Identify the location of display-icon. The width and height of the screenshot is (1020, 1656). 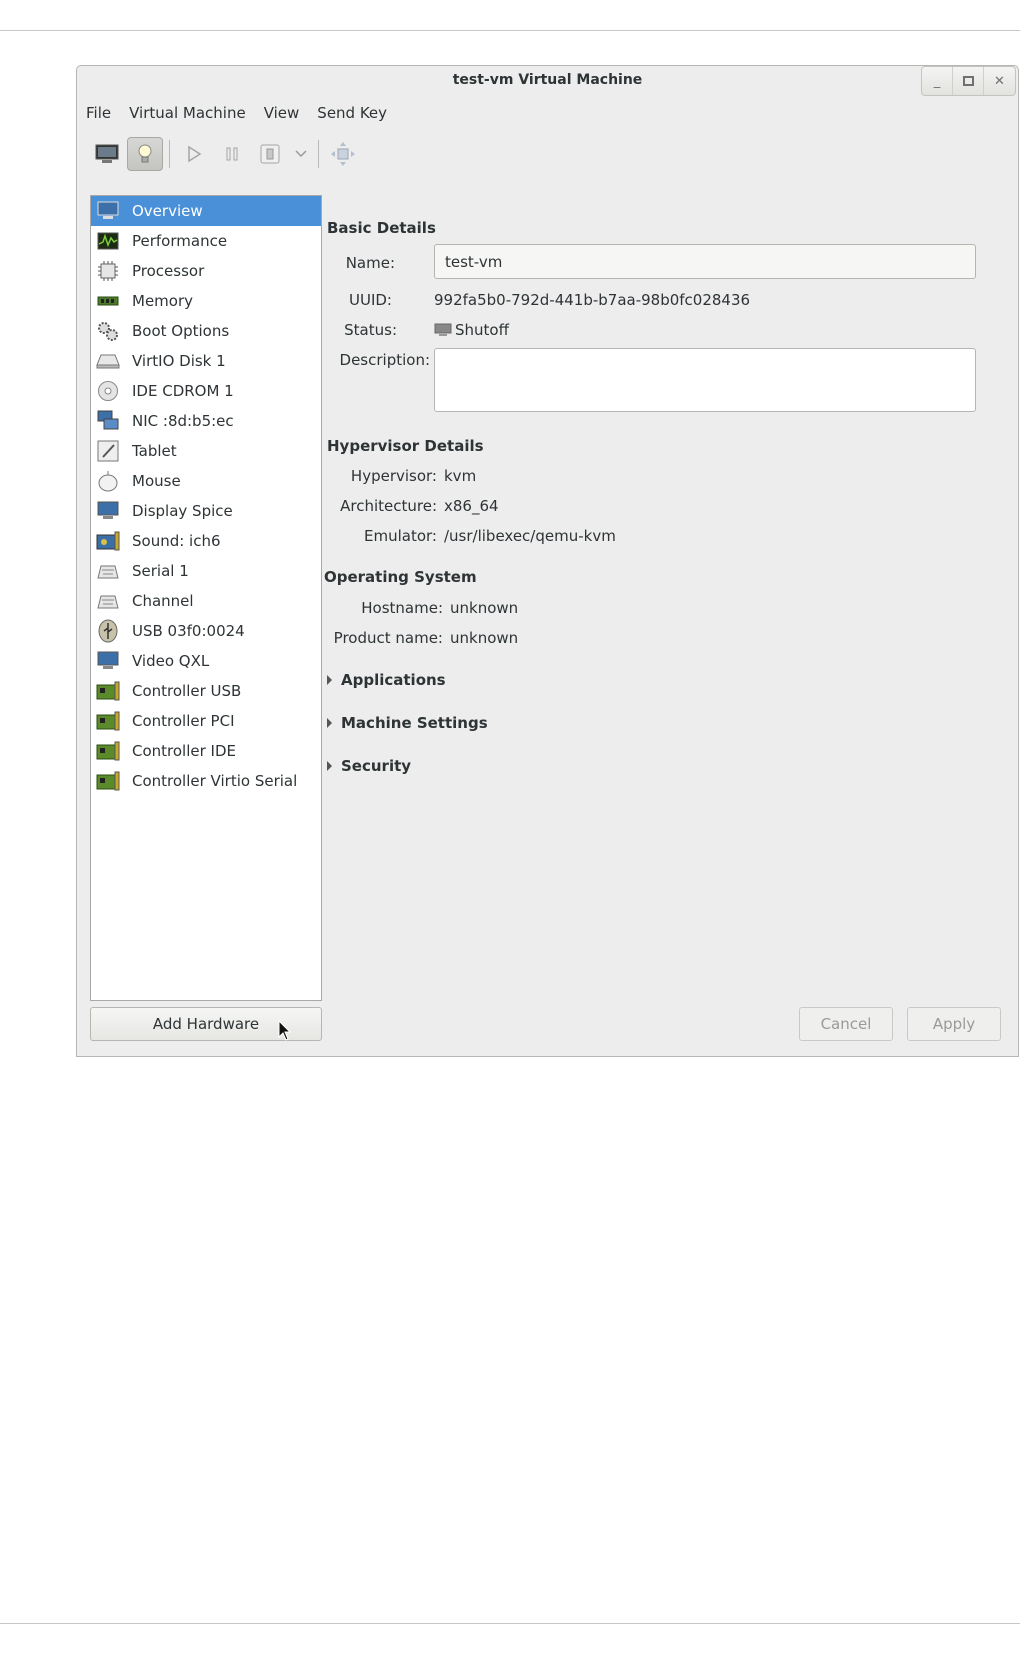
(108, 511).